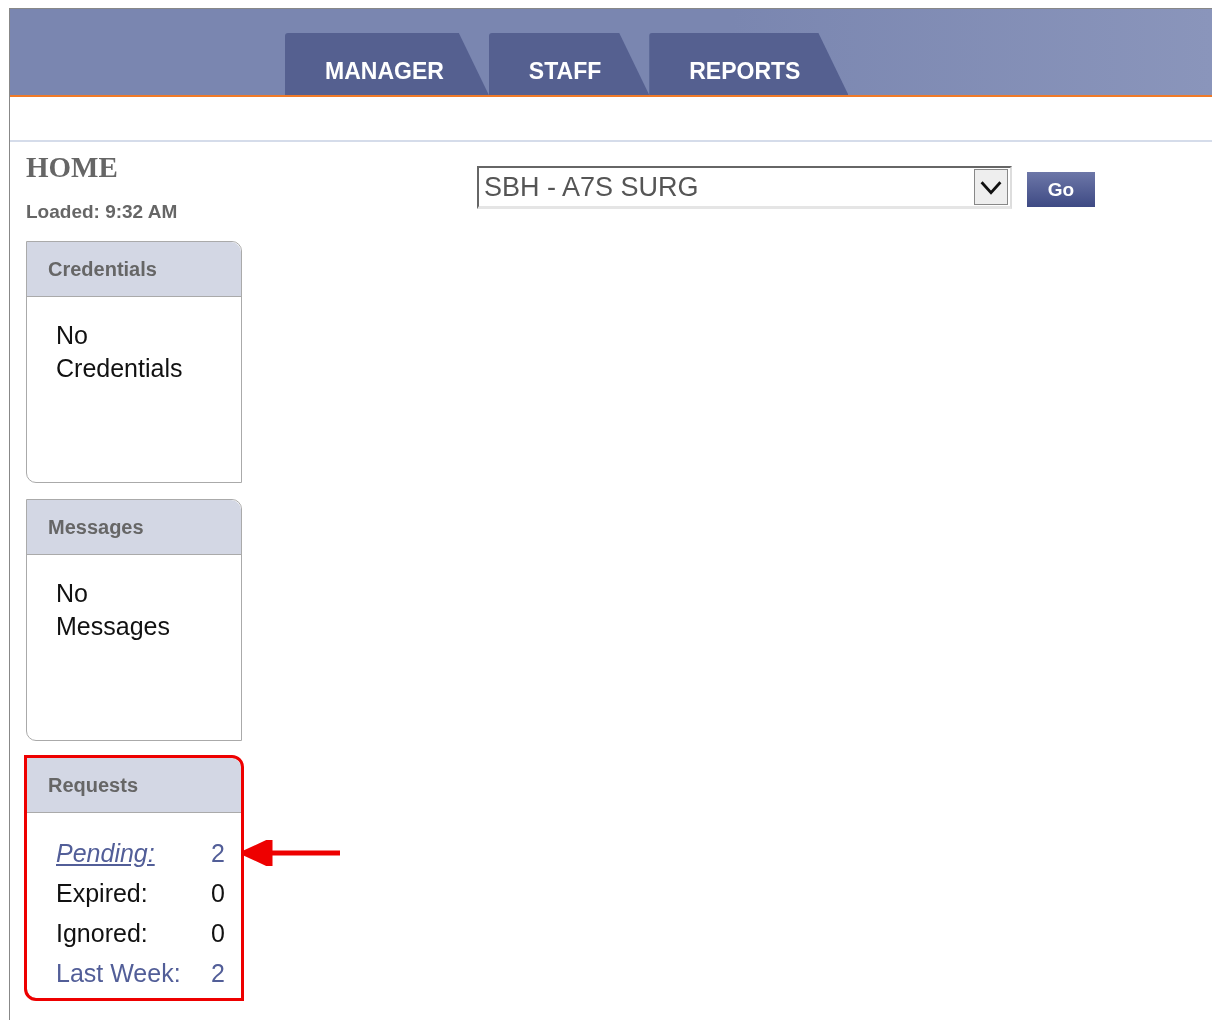 The width and height of the screenshot is (1212, 1020). I want to click on panel-title: Requests, so click(134, 785).